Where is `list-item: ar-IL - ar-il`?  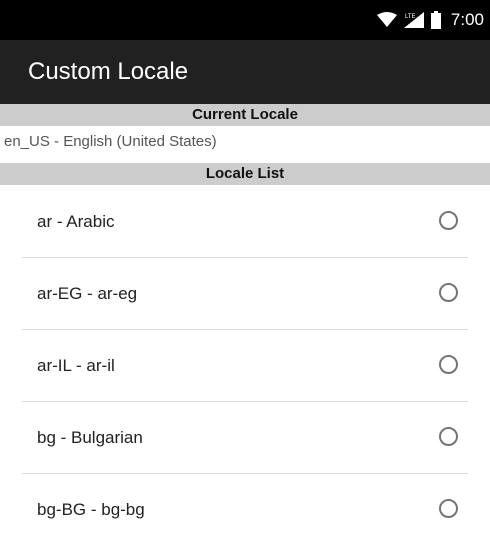
list-item: ar-IL - ar-il is located at coordinates (245, 366).